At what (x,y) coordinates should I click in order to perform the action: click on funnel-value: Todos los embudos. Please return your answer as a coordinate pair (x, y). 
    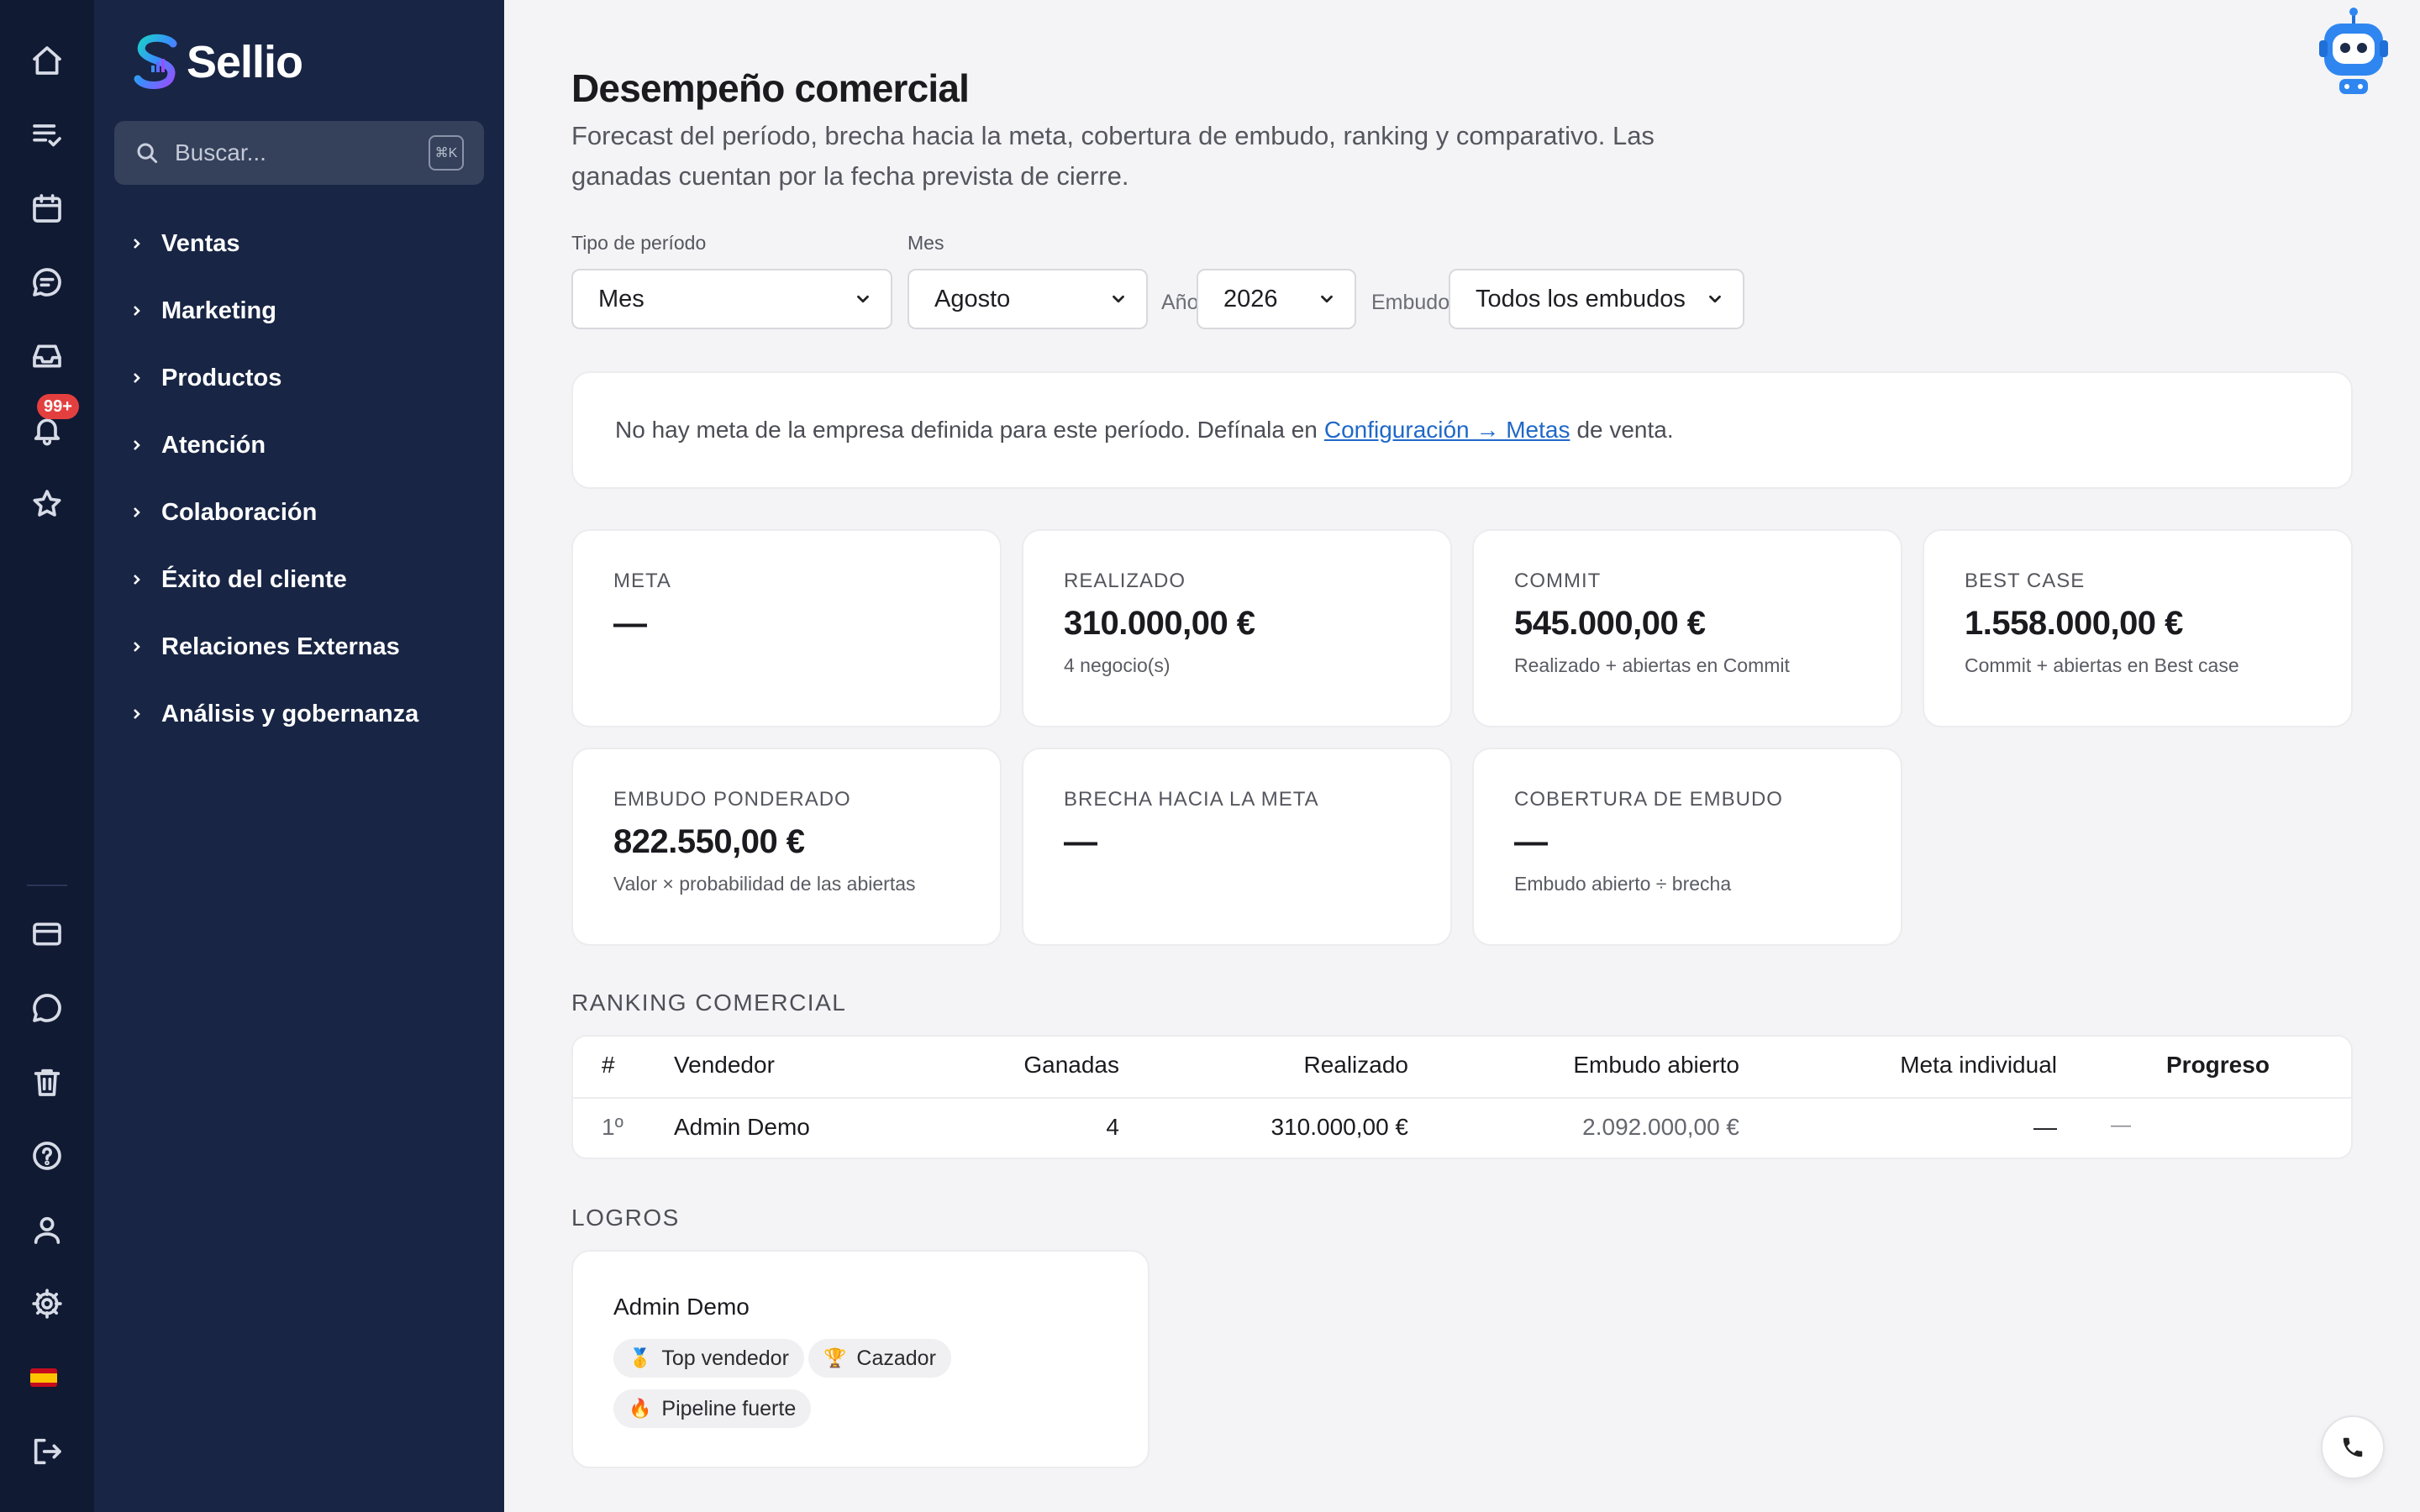
    Looking at the image, I should click on (1581, 298).